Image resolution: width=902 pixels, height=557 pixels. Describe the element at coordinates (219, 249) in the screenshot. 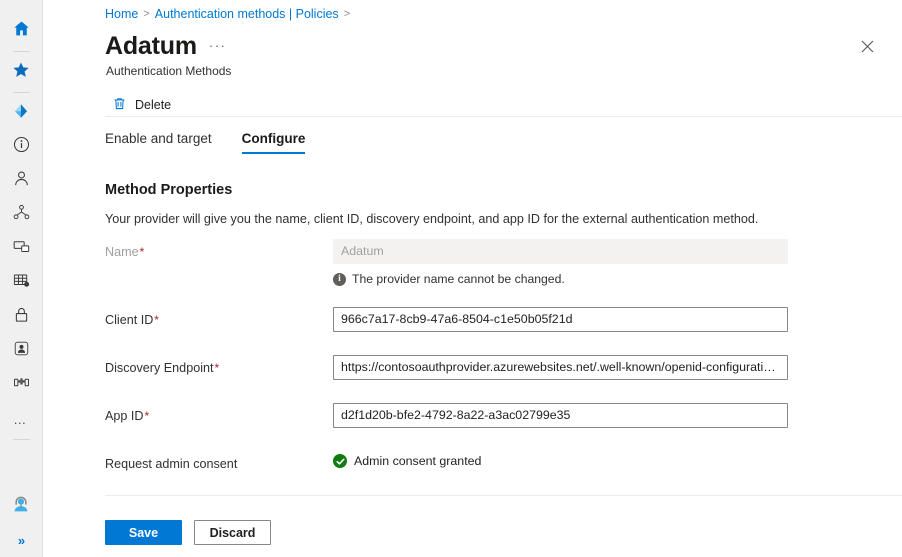

I see `name-field-label: Name*` at that location.